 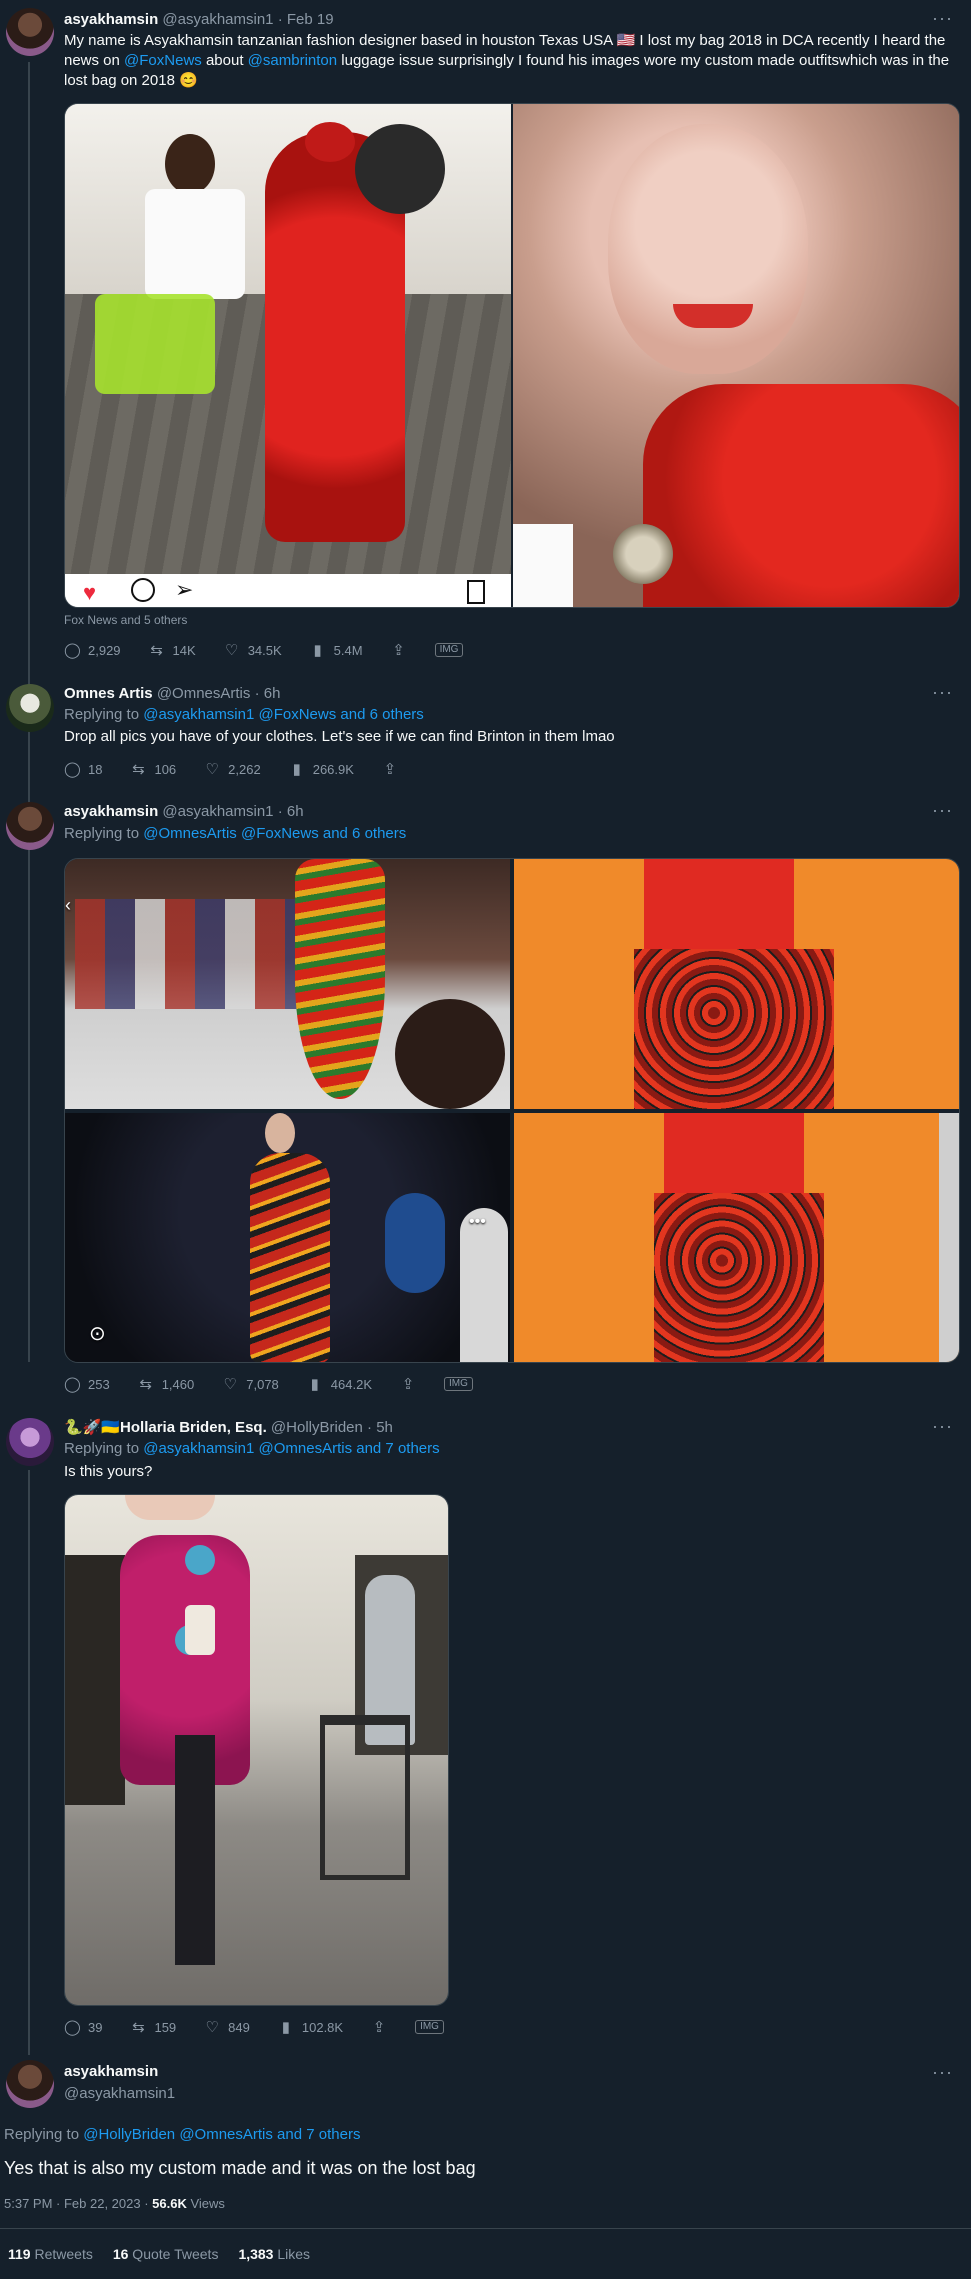 What do you see at coordinates (143, 590) in the screenshot?
I see `comment-icon` at bounding box center [143, 590].